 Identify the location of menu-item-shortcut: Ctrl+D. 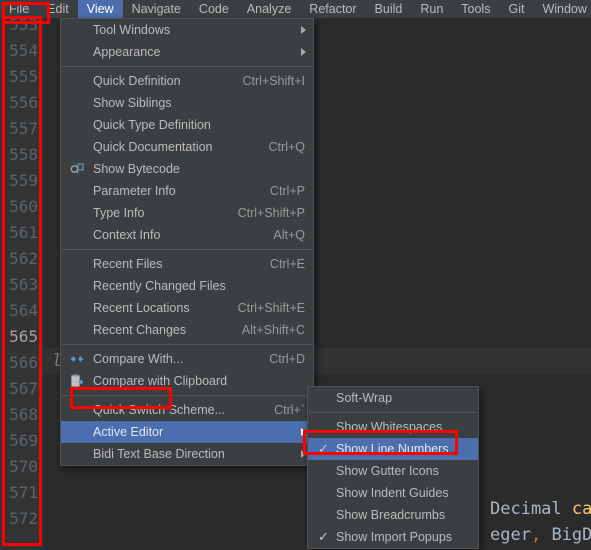
(287, 359).